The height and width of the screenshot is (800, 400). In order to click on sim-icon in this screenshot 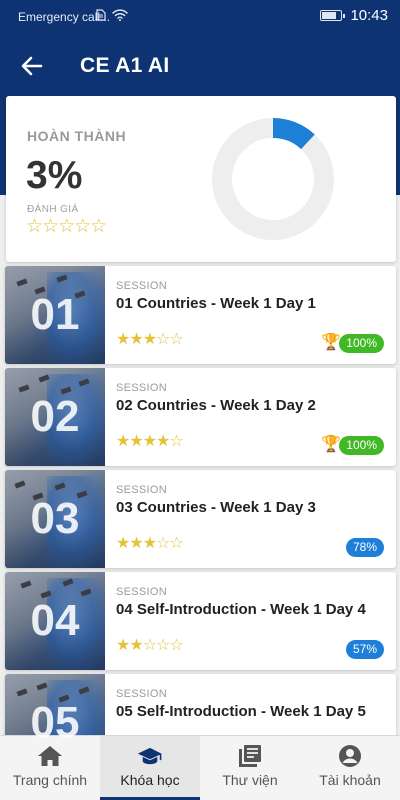, I will do `click(101, 15)`.